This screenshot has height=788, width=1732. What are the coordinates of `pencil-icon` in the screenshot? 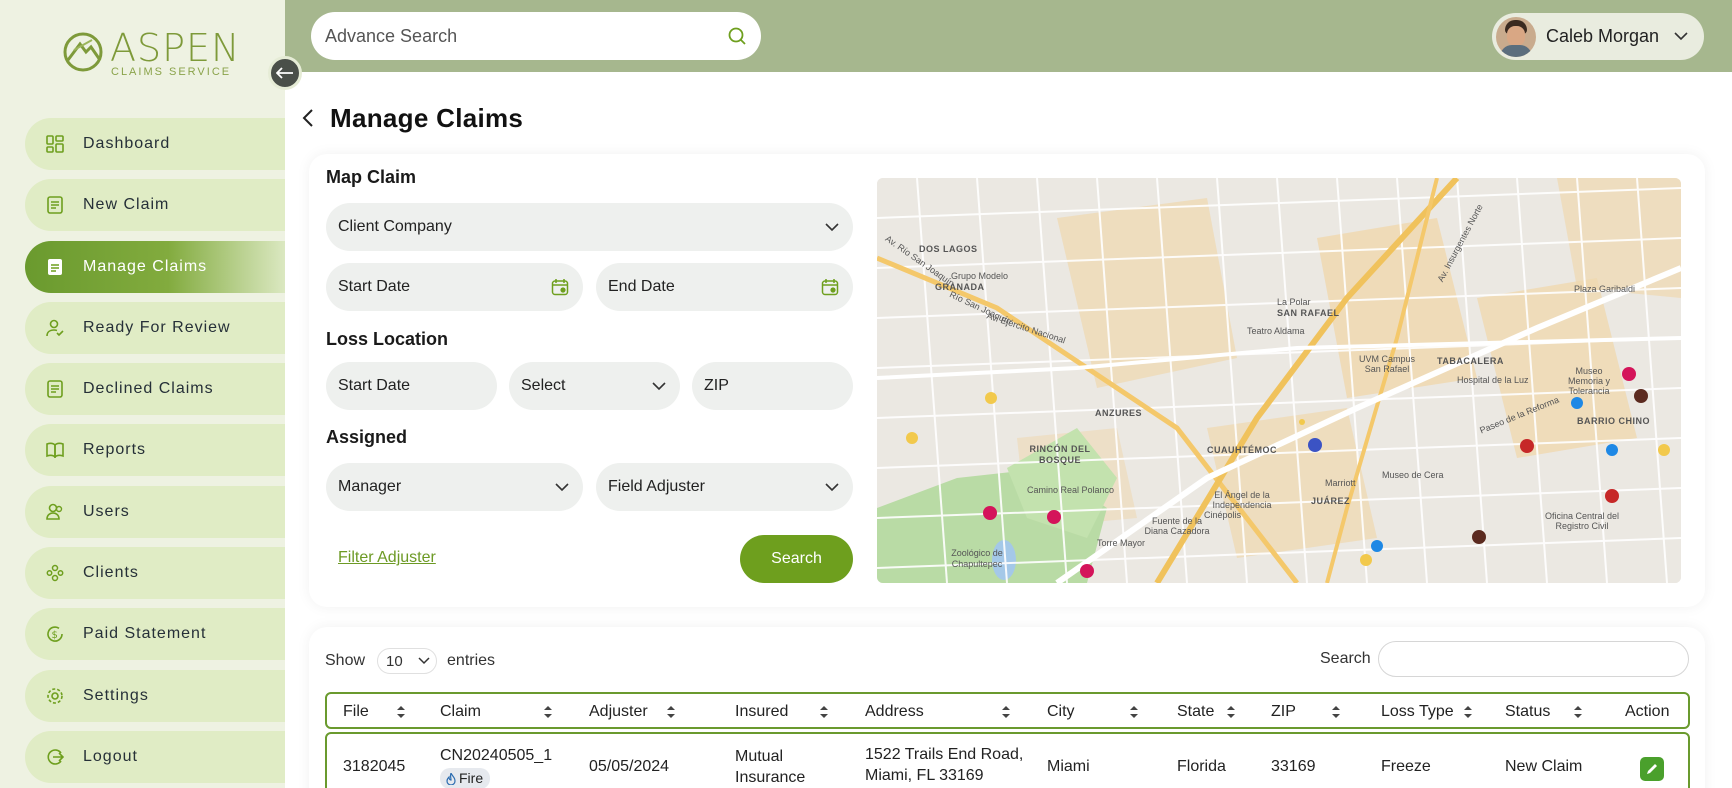 It's located at (1652, 769).